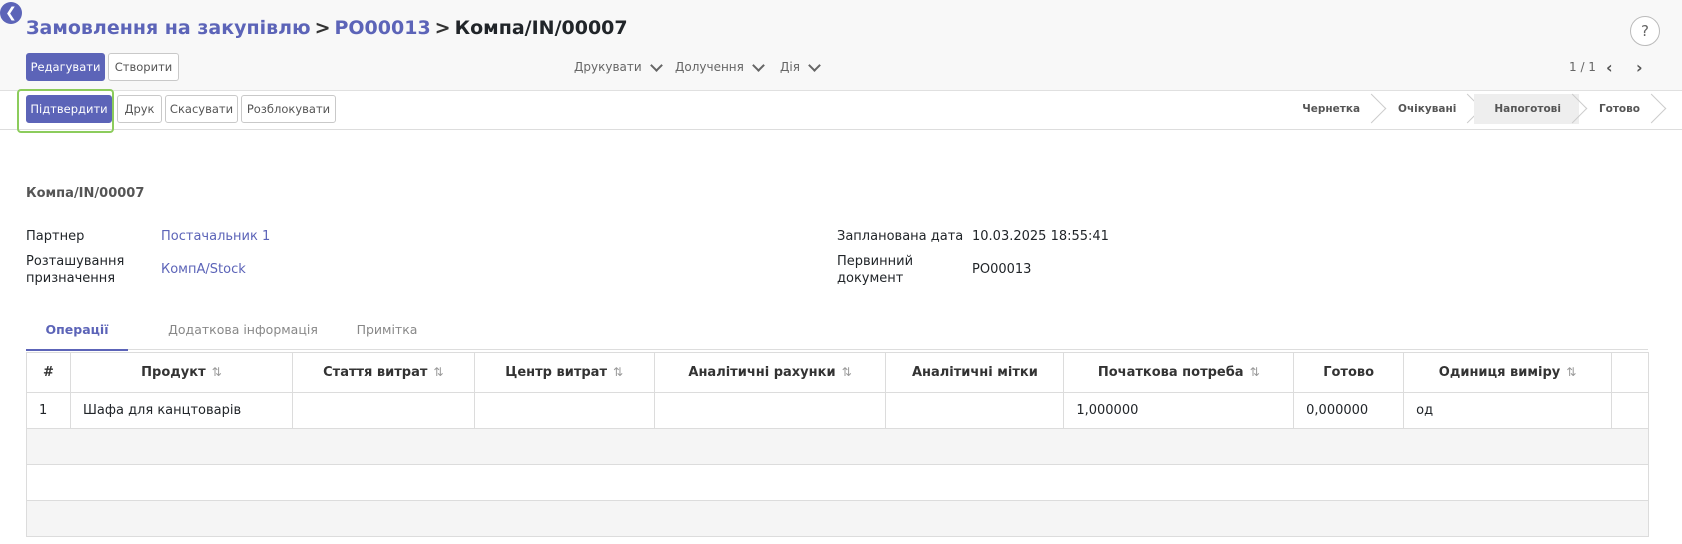  I want to click on column-header: Аналітичні рахунки ⇅, so click(770, 372).